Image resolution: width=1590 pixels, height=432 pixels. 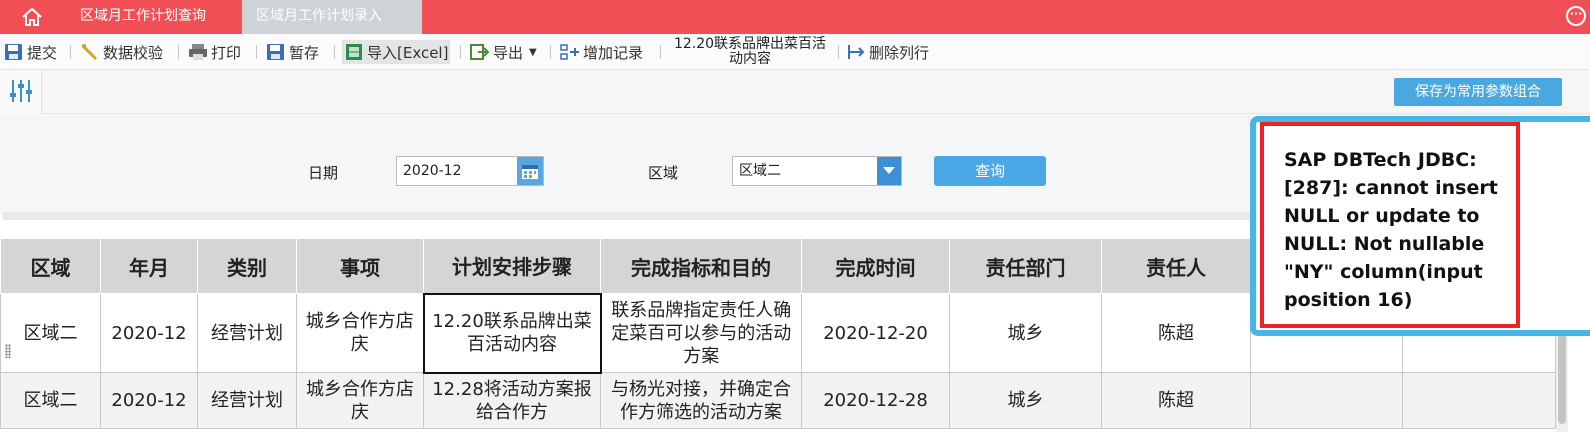 I want to click on cell-done-time: 2020-12-28, so click(x=875, y=400).